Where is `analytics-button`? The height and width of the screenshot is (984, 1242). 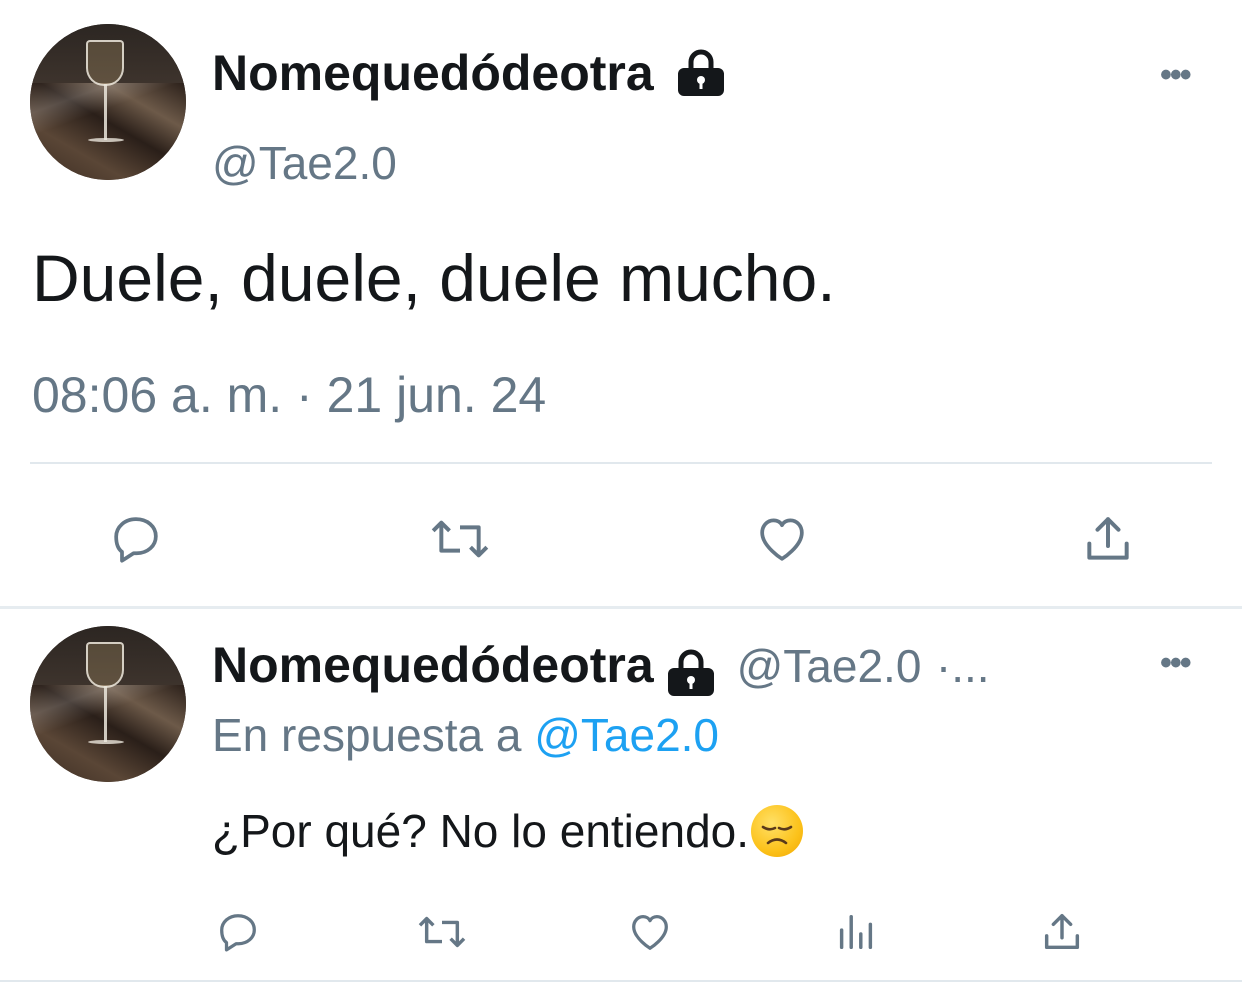 analytics-button is located at coordinates (856, 932).